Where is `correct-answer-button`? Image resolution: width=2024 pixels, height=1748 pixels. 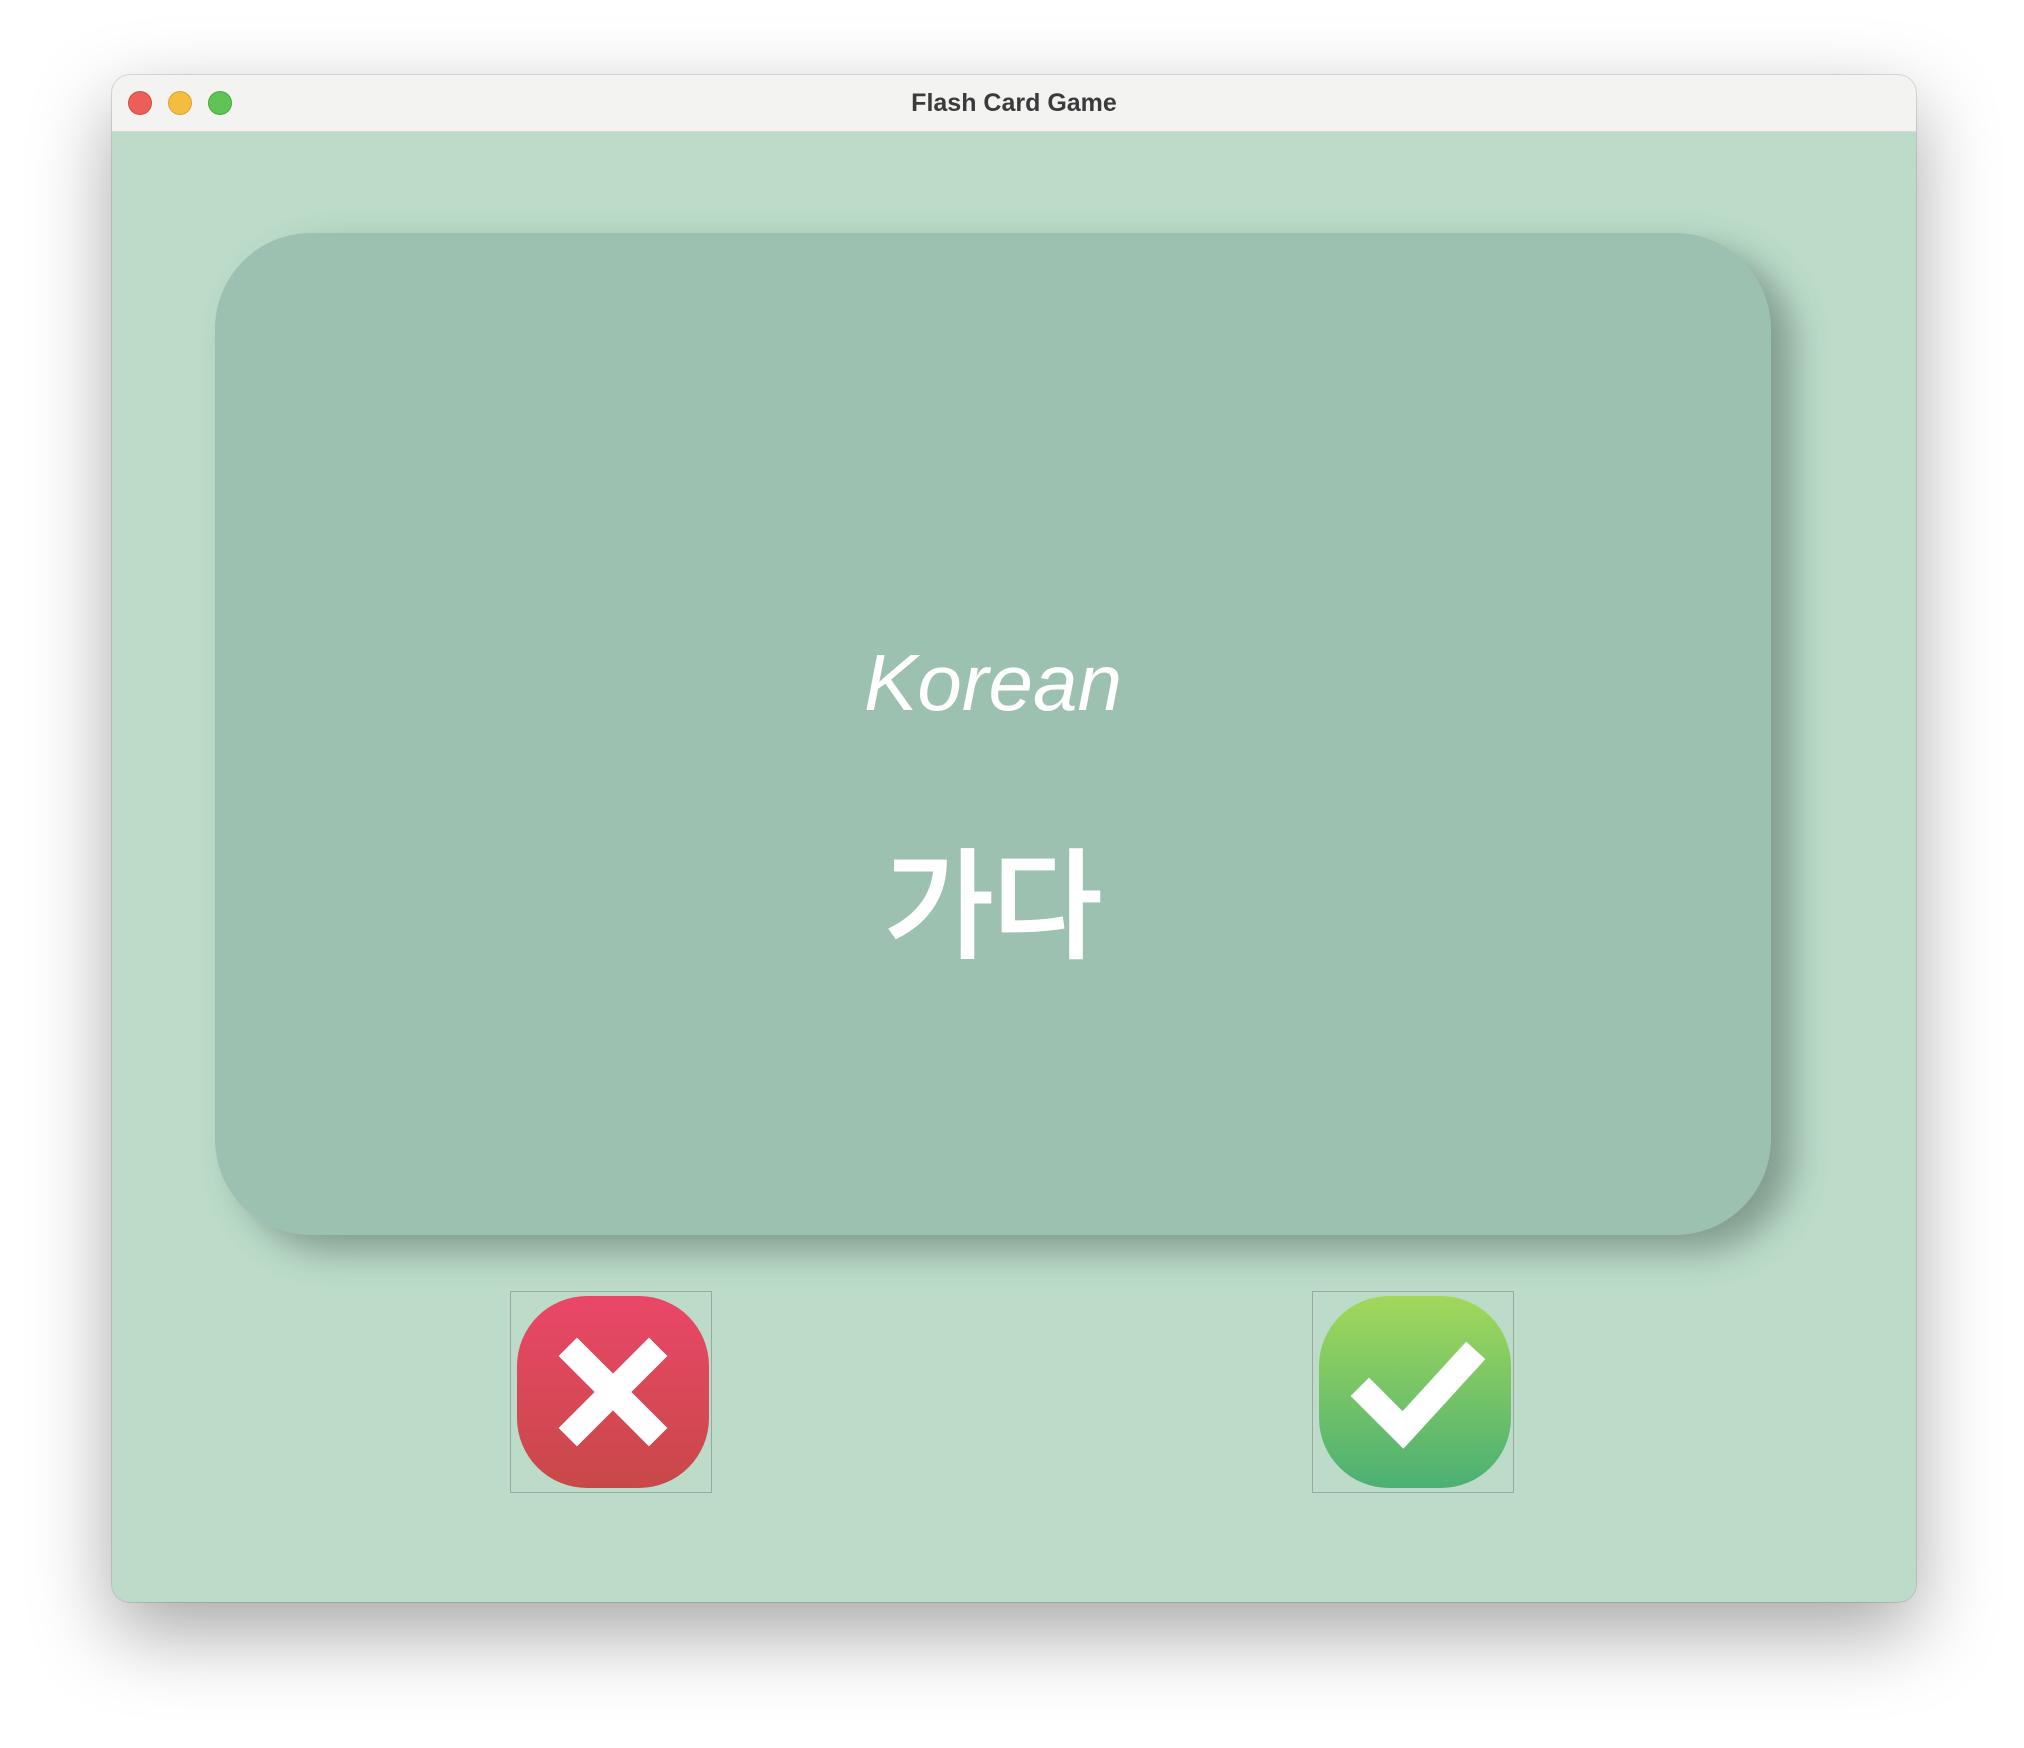
correct-answer-button is located at coordinates (1413, 1392).